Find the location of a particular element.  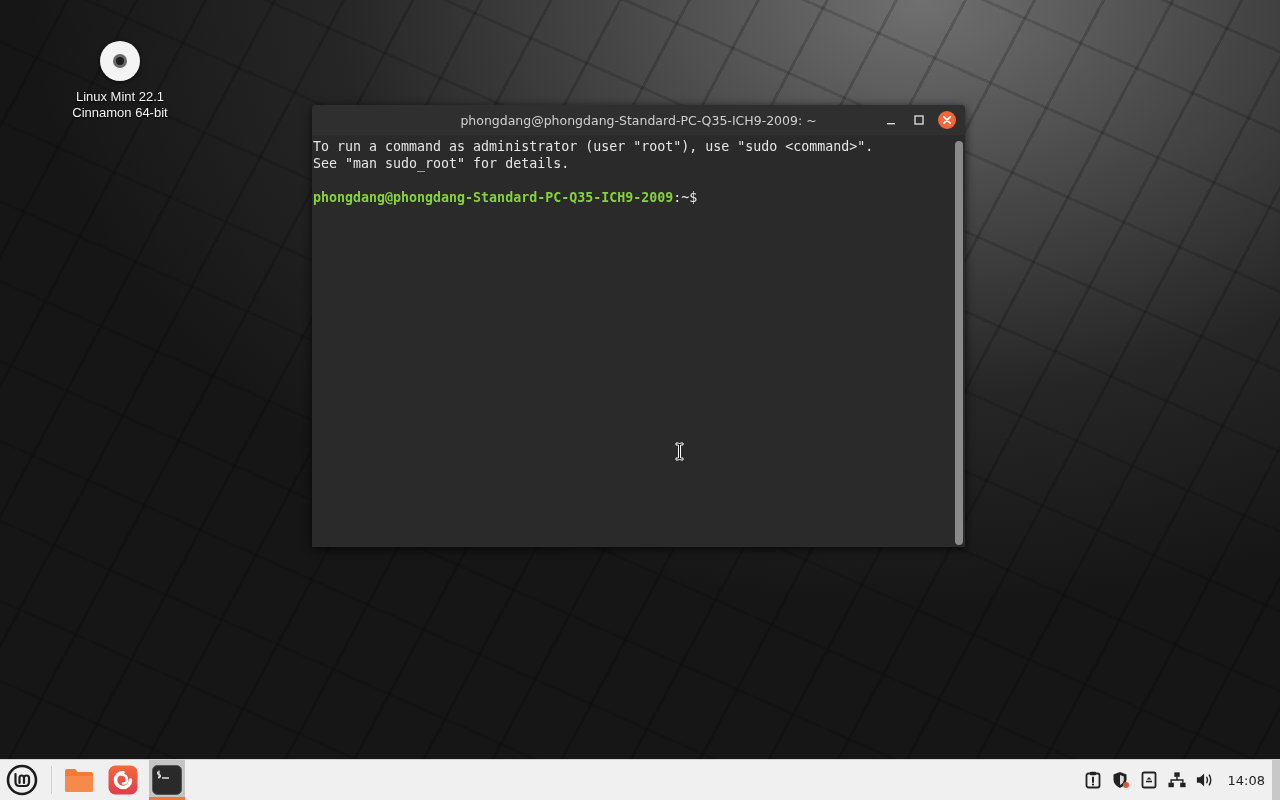

clock: 14:08 is located at coordinates (1246, 780).